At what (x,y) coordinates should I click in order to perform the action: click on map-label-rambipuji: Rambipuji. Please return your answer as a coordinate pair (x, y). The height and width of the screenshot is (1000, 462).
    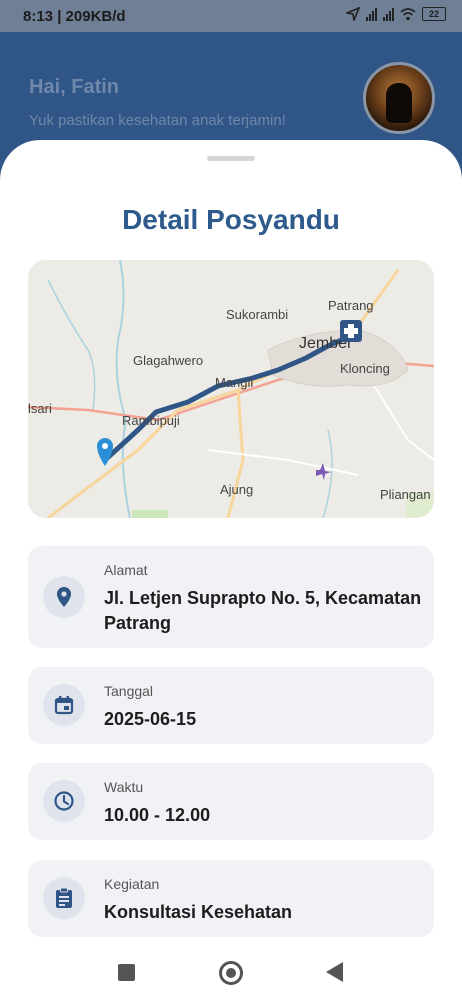
    Looking at the image, I should click on (151, 420).